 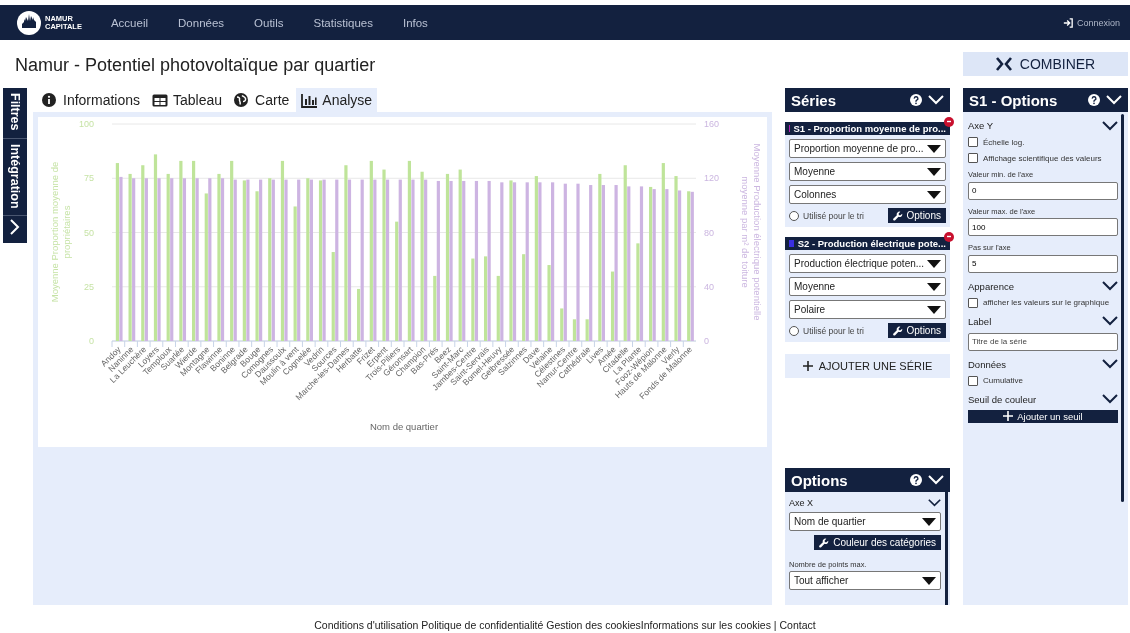 I want to click on side-tab: Intégration, so click(x=15, y=177).